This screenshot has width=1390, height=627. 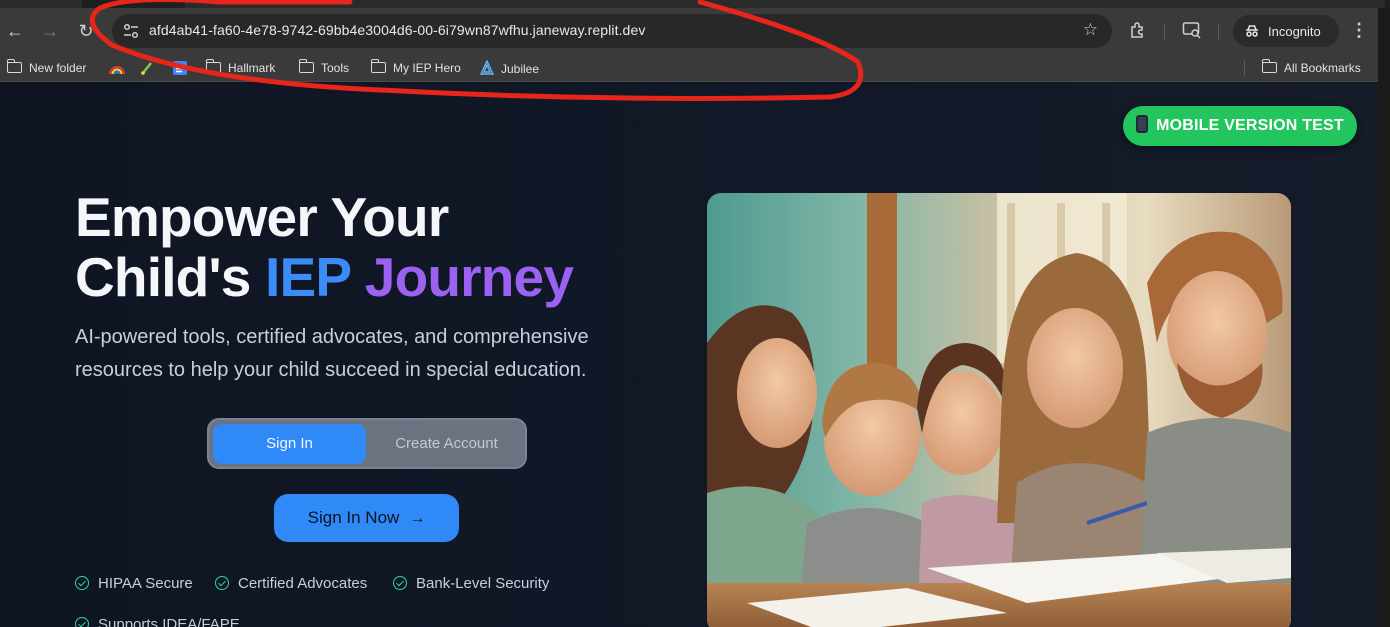 I want to click on sign-in-tab: Sign In, so click(x=289, y=444).